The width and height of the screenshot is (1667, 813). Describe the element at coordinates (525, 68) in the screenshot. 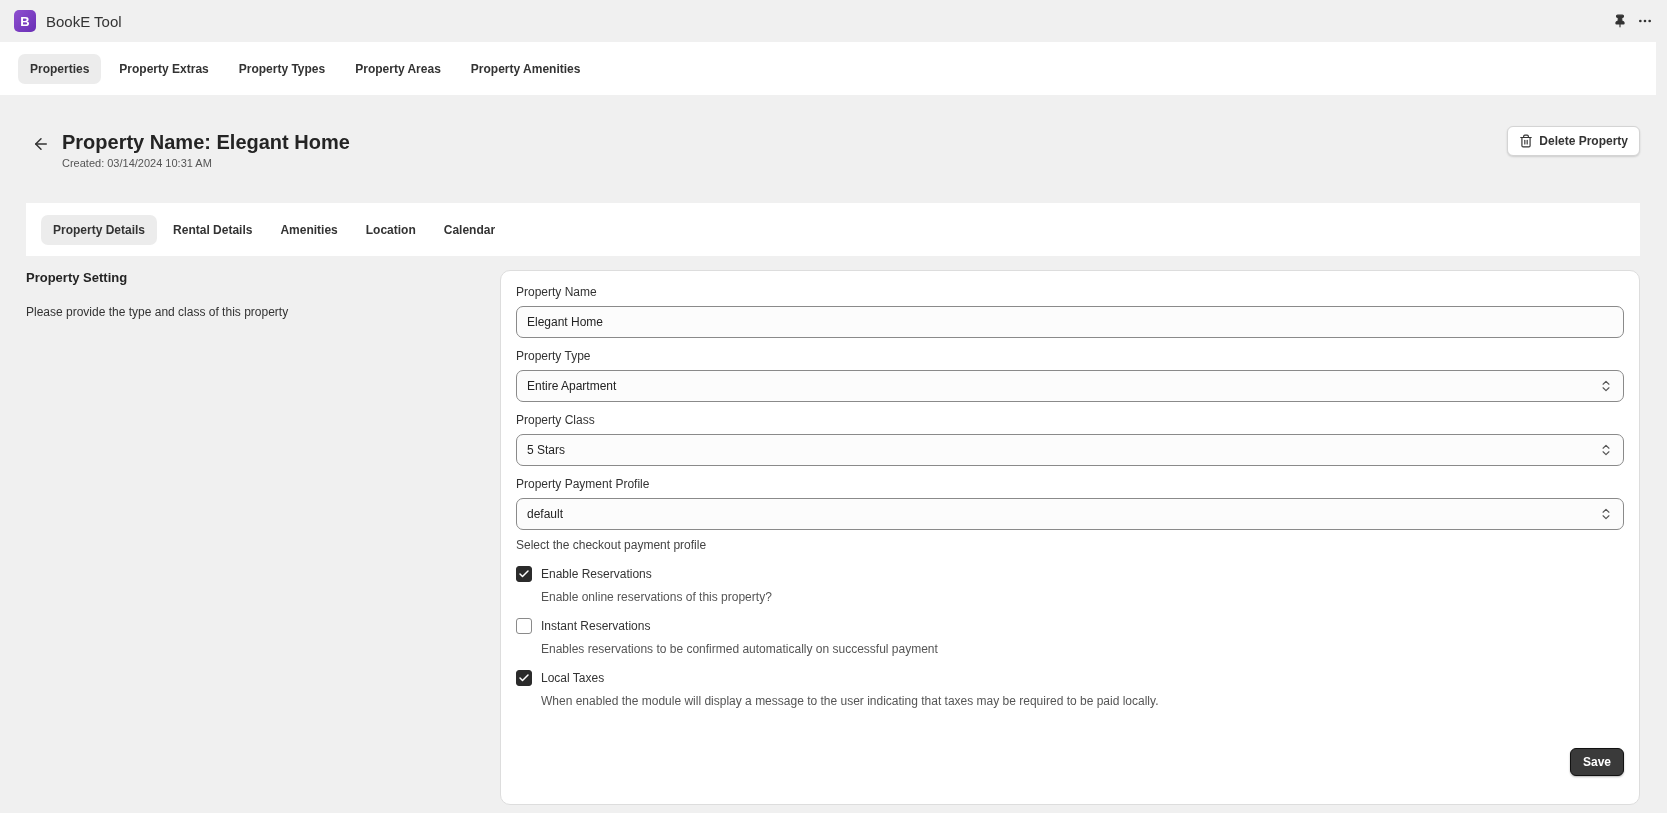

I see `nav-tab: Property Amenities` at that location.